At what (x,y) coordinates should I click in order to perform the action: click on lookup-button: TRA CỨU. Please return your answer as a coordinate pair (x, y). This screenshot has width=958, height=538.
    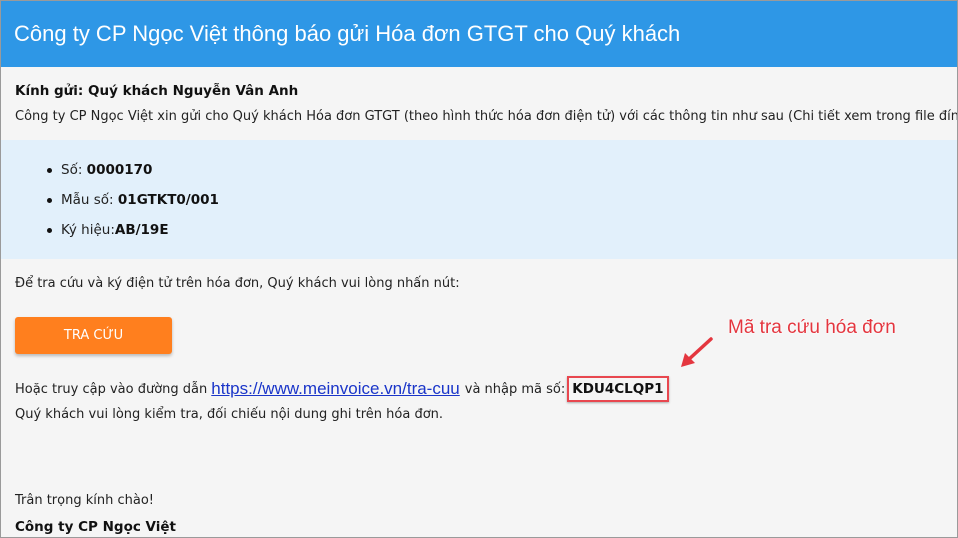
    Looking at the image, I should click on (93, 335).